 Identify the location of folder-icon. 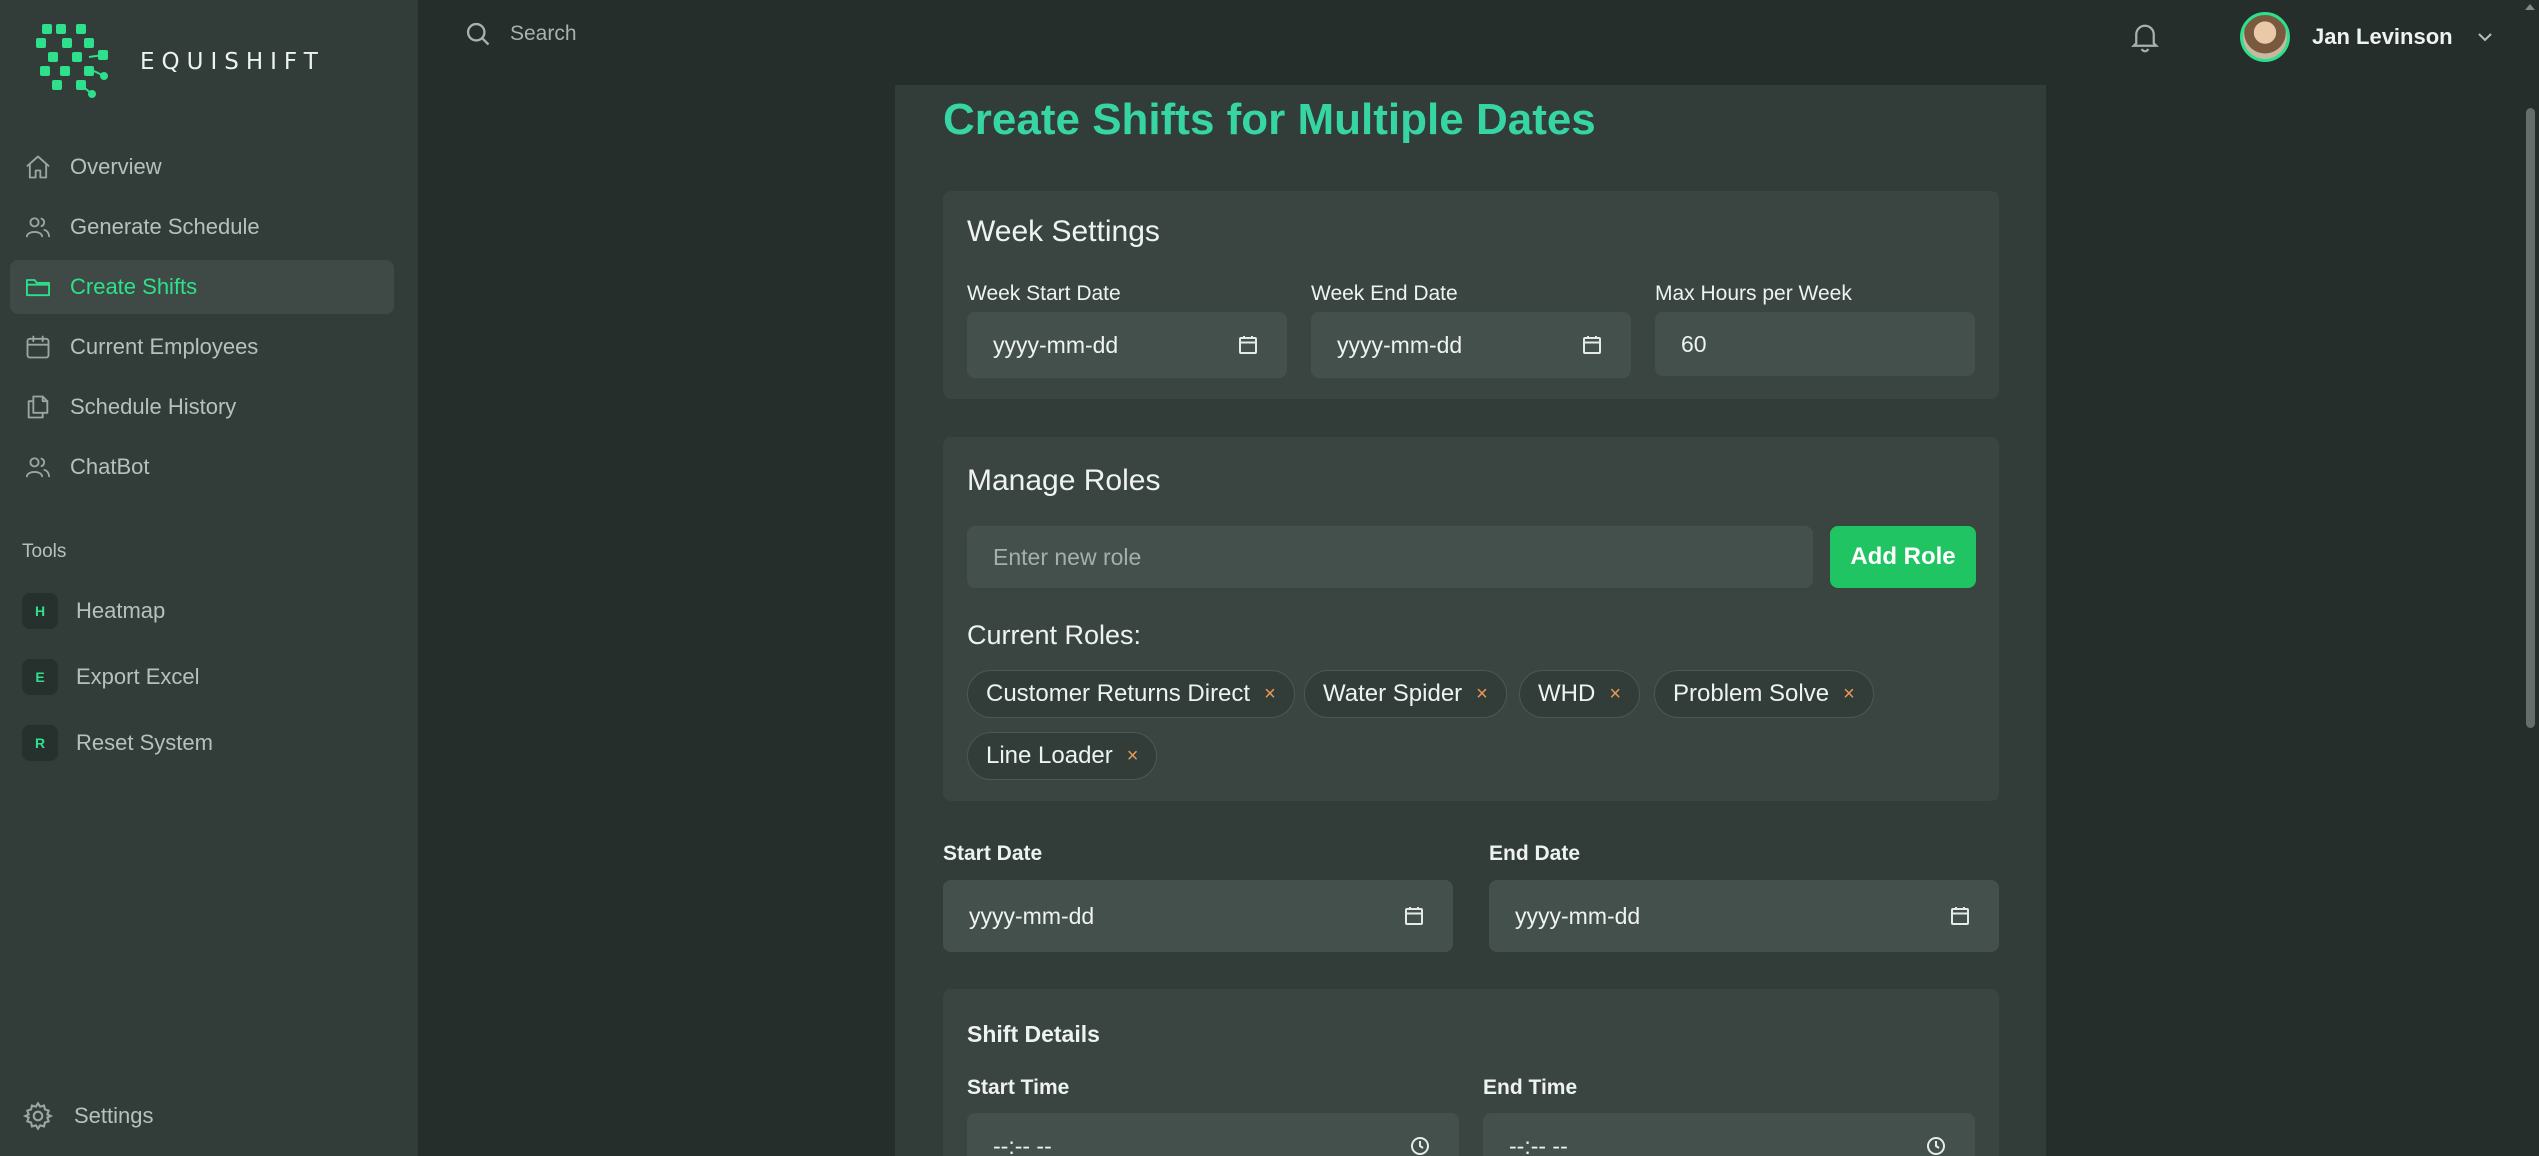
(38, 287).